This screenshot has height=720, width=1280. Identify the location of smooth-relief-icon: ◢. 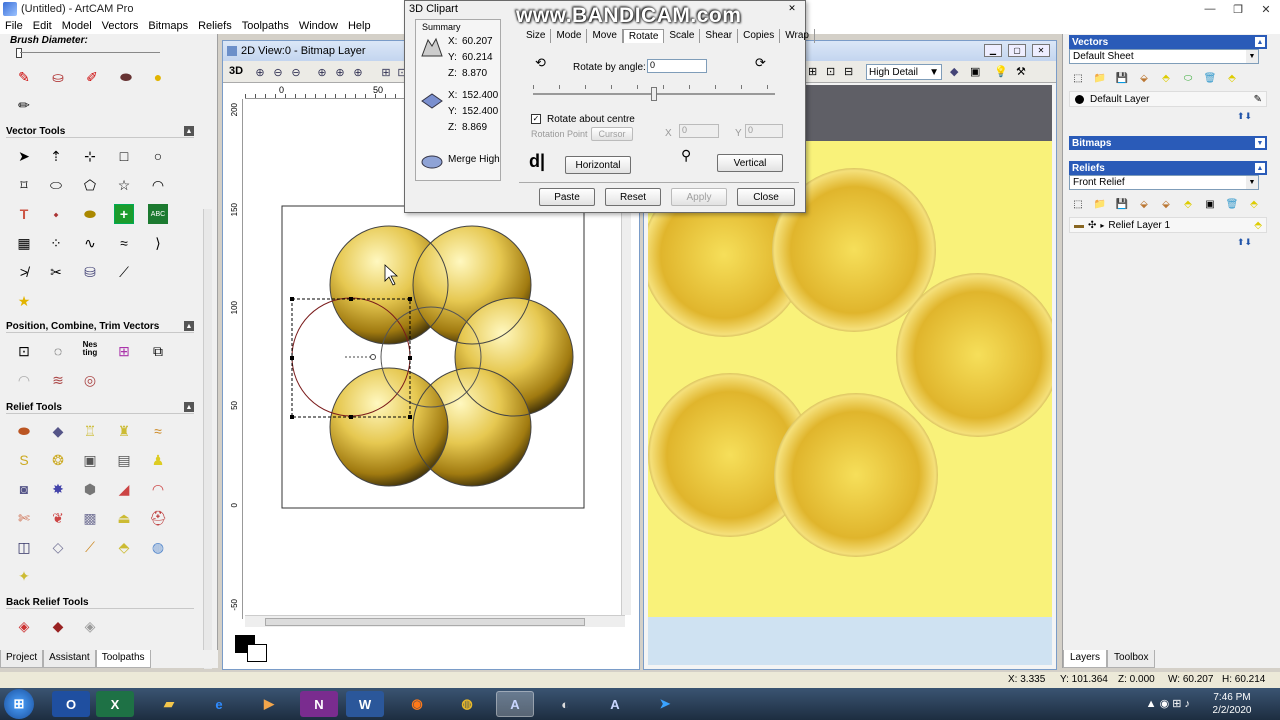
(124, 489).